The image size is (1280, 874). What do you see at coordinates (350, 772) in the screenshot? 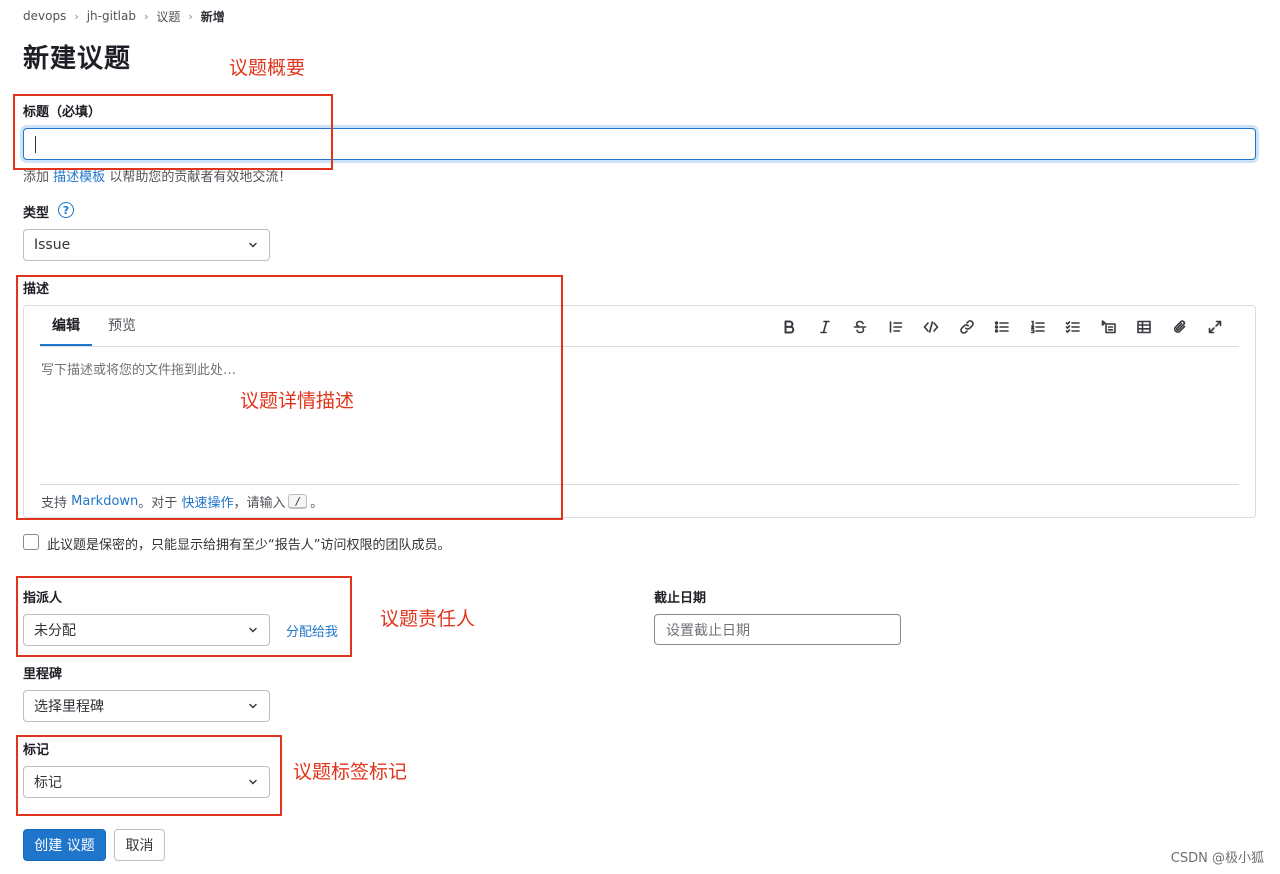
I see `annotation-tags: 议题标签标记` at bounding box center [350, 772].